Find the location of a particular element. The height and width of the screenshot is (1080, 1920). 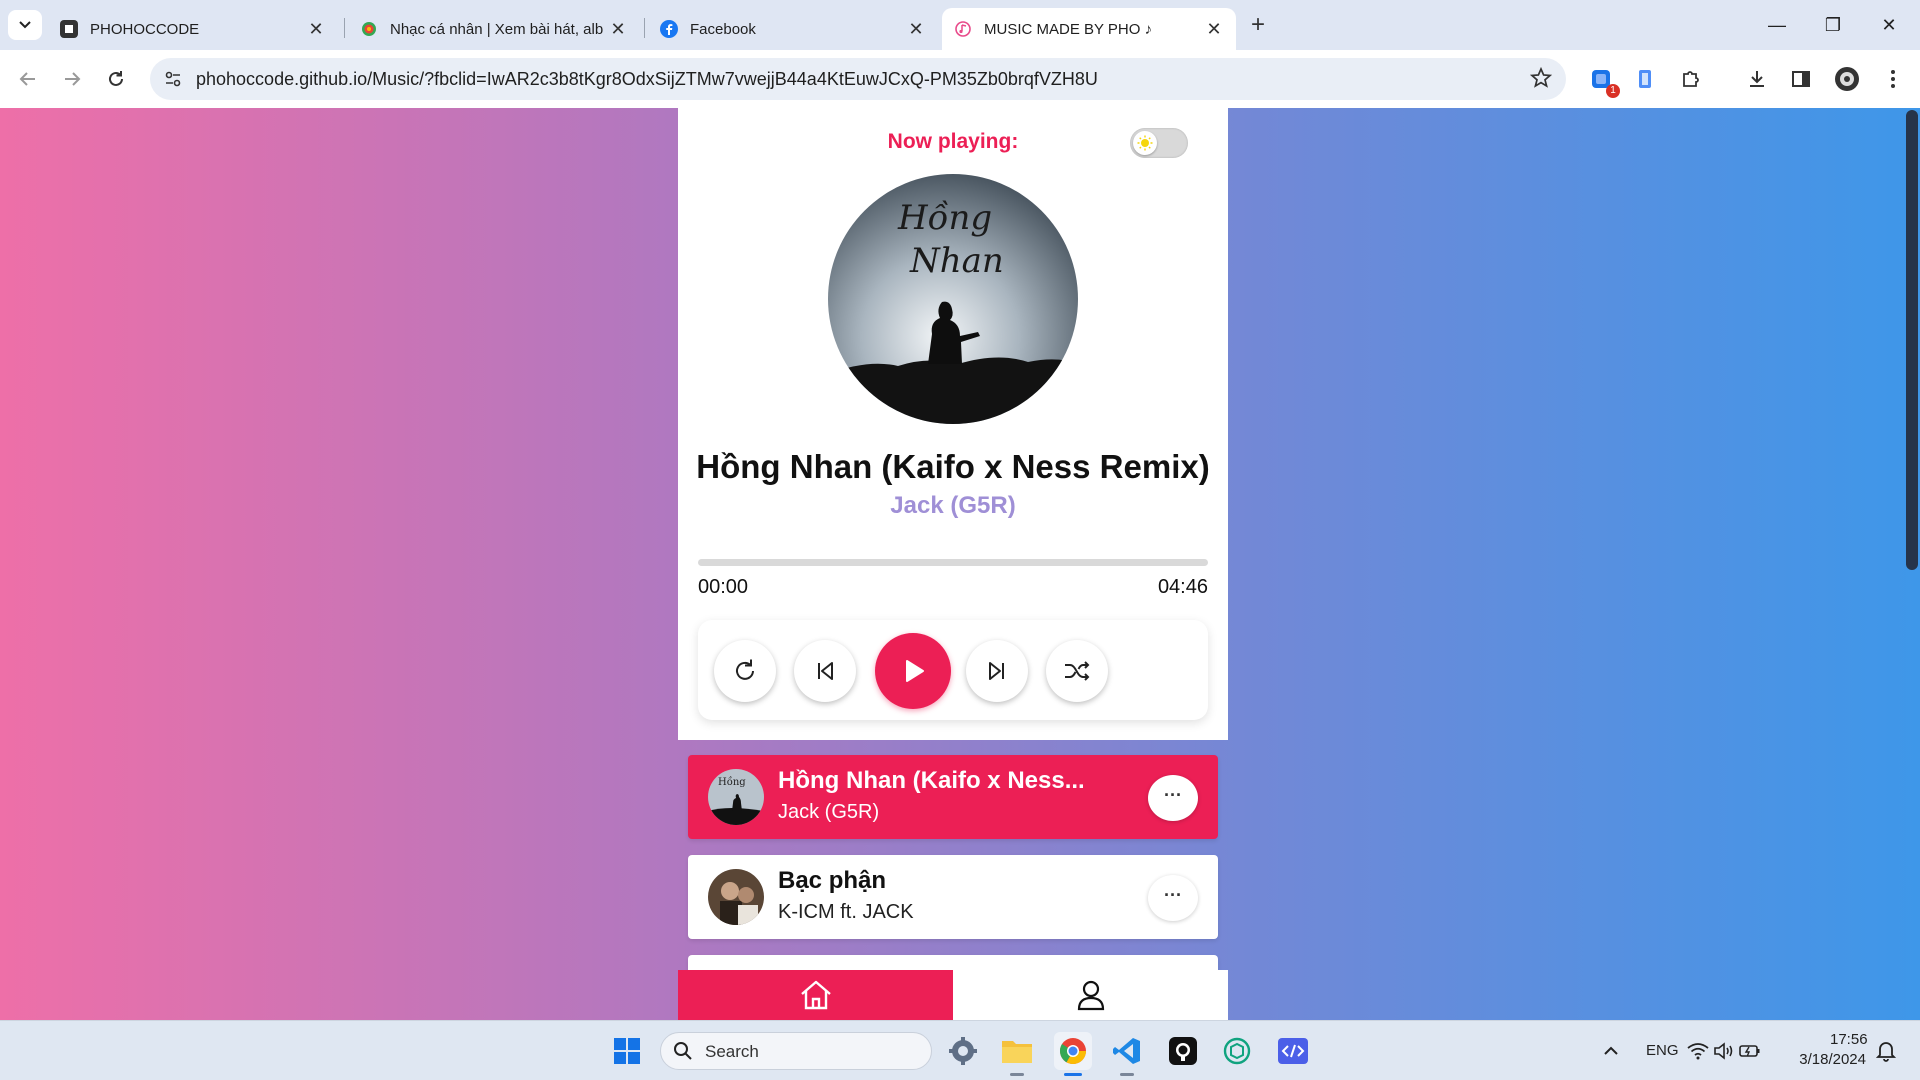

file-explorer-button is located at coordinates (1017, 1054).